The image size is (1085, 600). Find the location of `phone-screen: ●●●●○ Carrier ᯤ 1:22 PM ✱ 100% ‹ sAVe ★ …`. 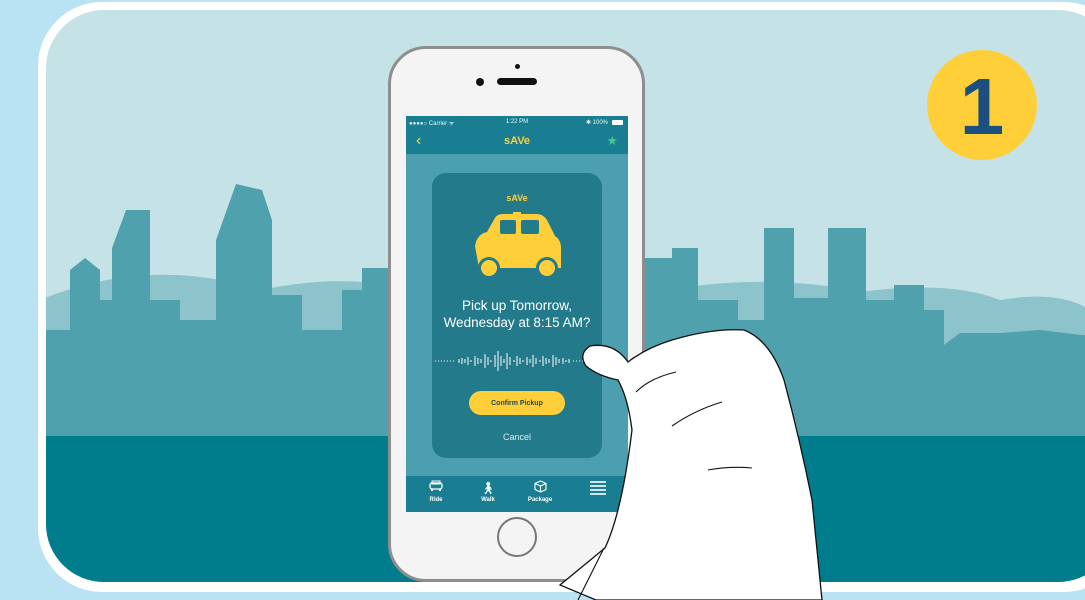

phone-screen: ●●●●○ Carrier ᯤ 1:22 PM ✱ 100% ‹ sAVe ★ … is located at coordinates (517, 314).